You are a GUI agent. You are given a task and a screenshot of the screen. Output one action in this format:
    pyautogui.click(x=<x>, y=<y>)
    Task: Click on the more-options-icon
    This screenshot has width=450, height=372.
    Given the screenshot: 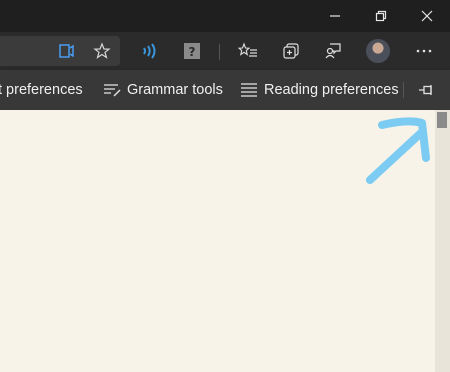 What is the action you would take?
    pyautogui.click(x=424, y=51)
    